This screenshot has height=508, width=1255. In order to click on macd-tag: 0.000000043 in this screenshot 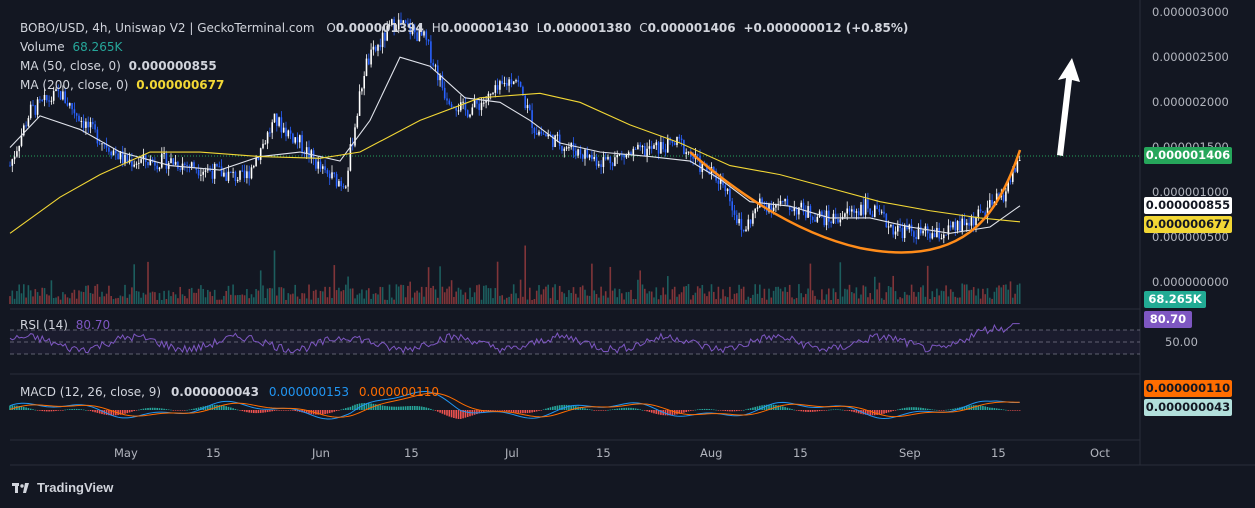, I will do `click(1188, 407)`.